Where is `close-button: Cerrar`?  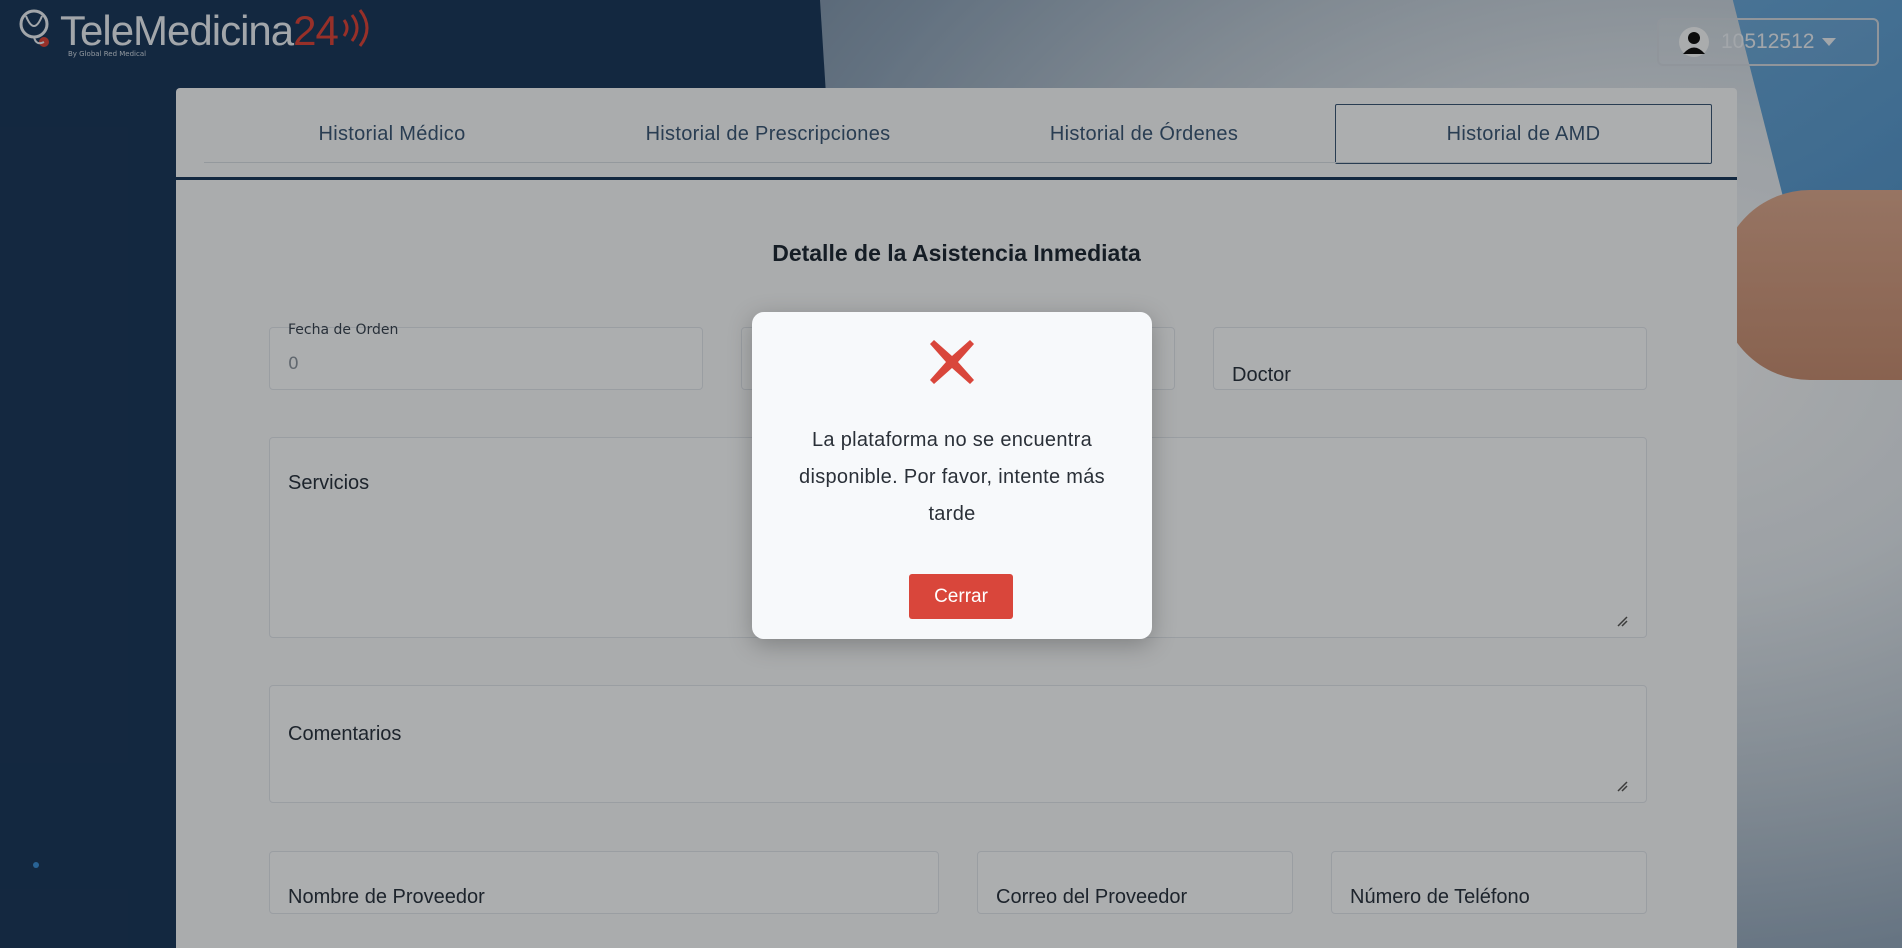
close-button: Cerrar is located at coordinates (961, 596).